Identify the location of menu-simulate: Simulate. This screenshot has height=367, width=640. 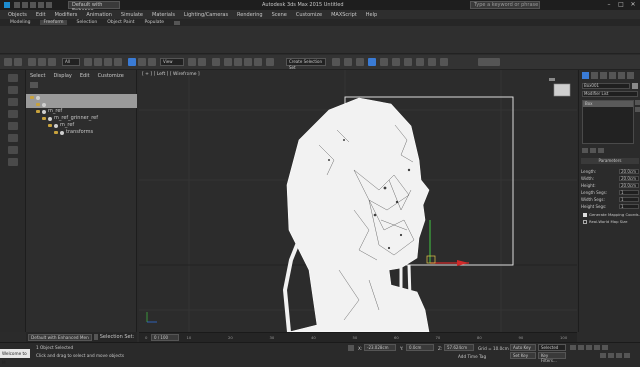
(132, 15).